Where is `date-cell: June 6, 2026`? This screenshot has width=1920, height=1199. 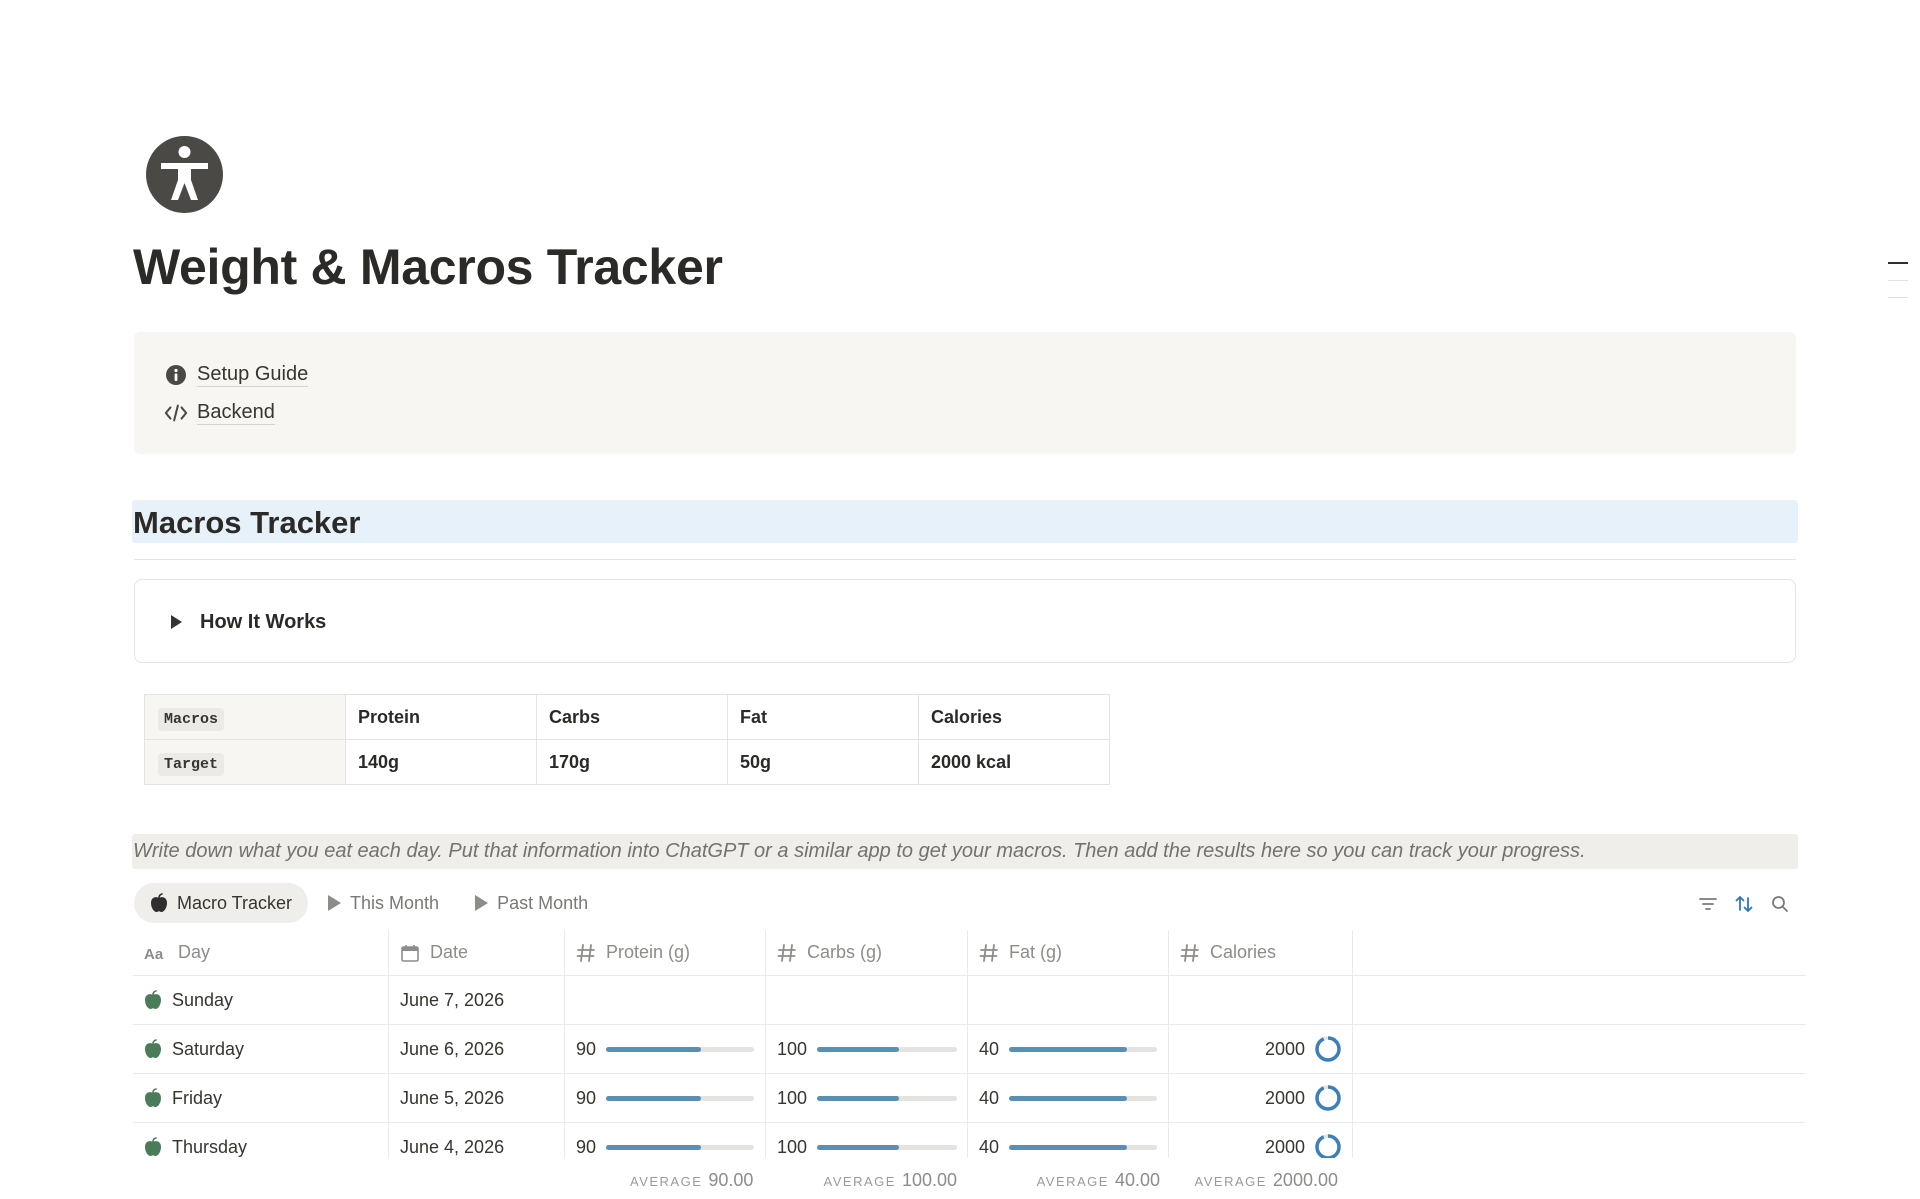
date-cell: June 6, 2026 is located at coordinates (477, 1049).